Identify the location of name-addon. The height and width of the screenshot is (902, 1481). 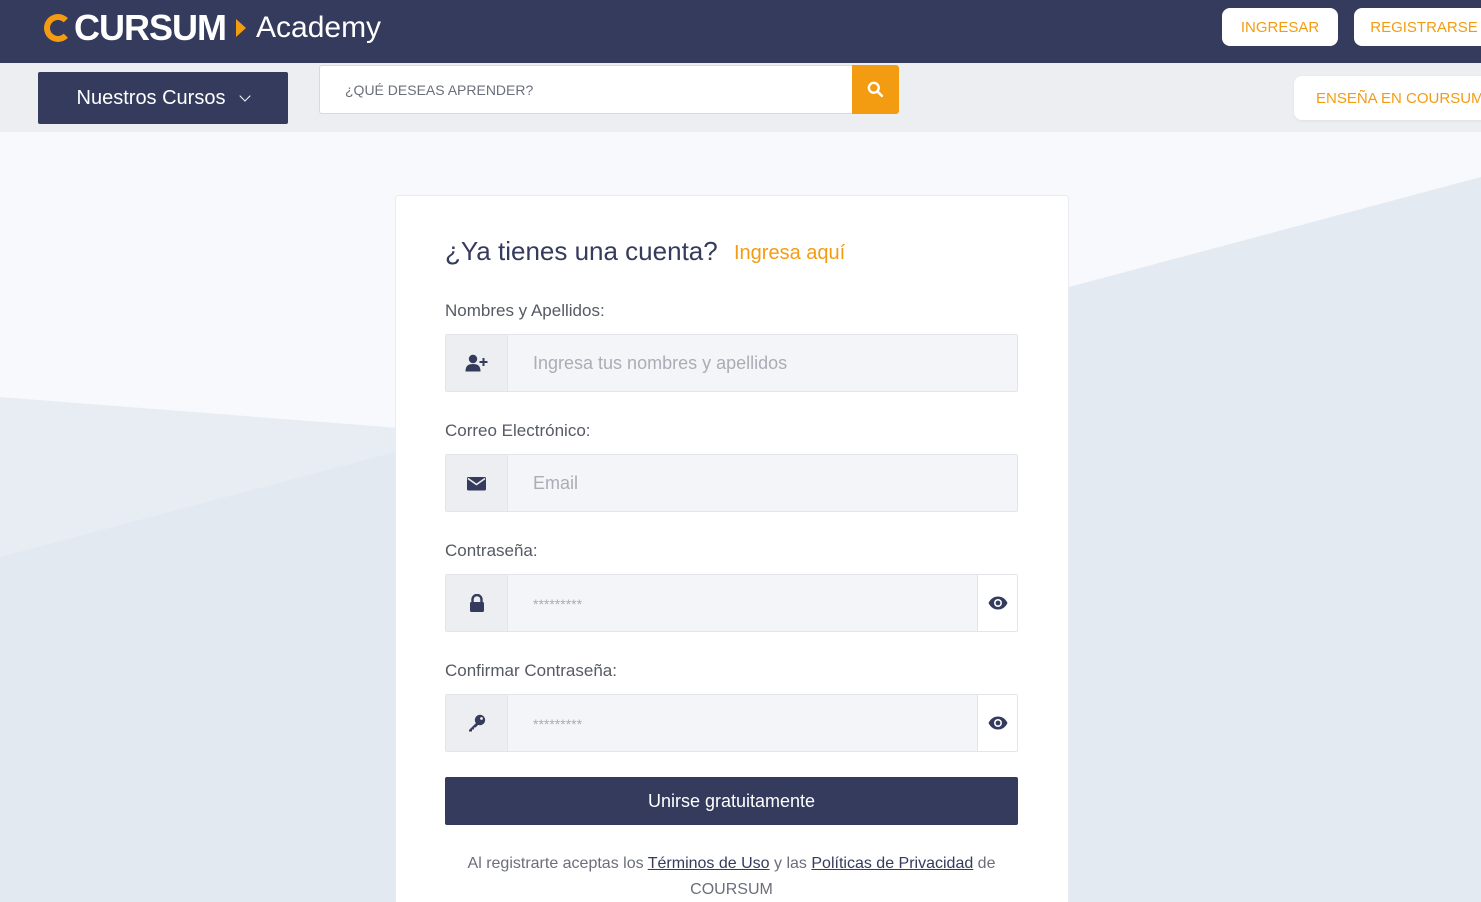
(477, 363).